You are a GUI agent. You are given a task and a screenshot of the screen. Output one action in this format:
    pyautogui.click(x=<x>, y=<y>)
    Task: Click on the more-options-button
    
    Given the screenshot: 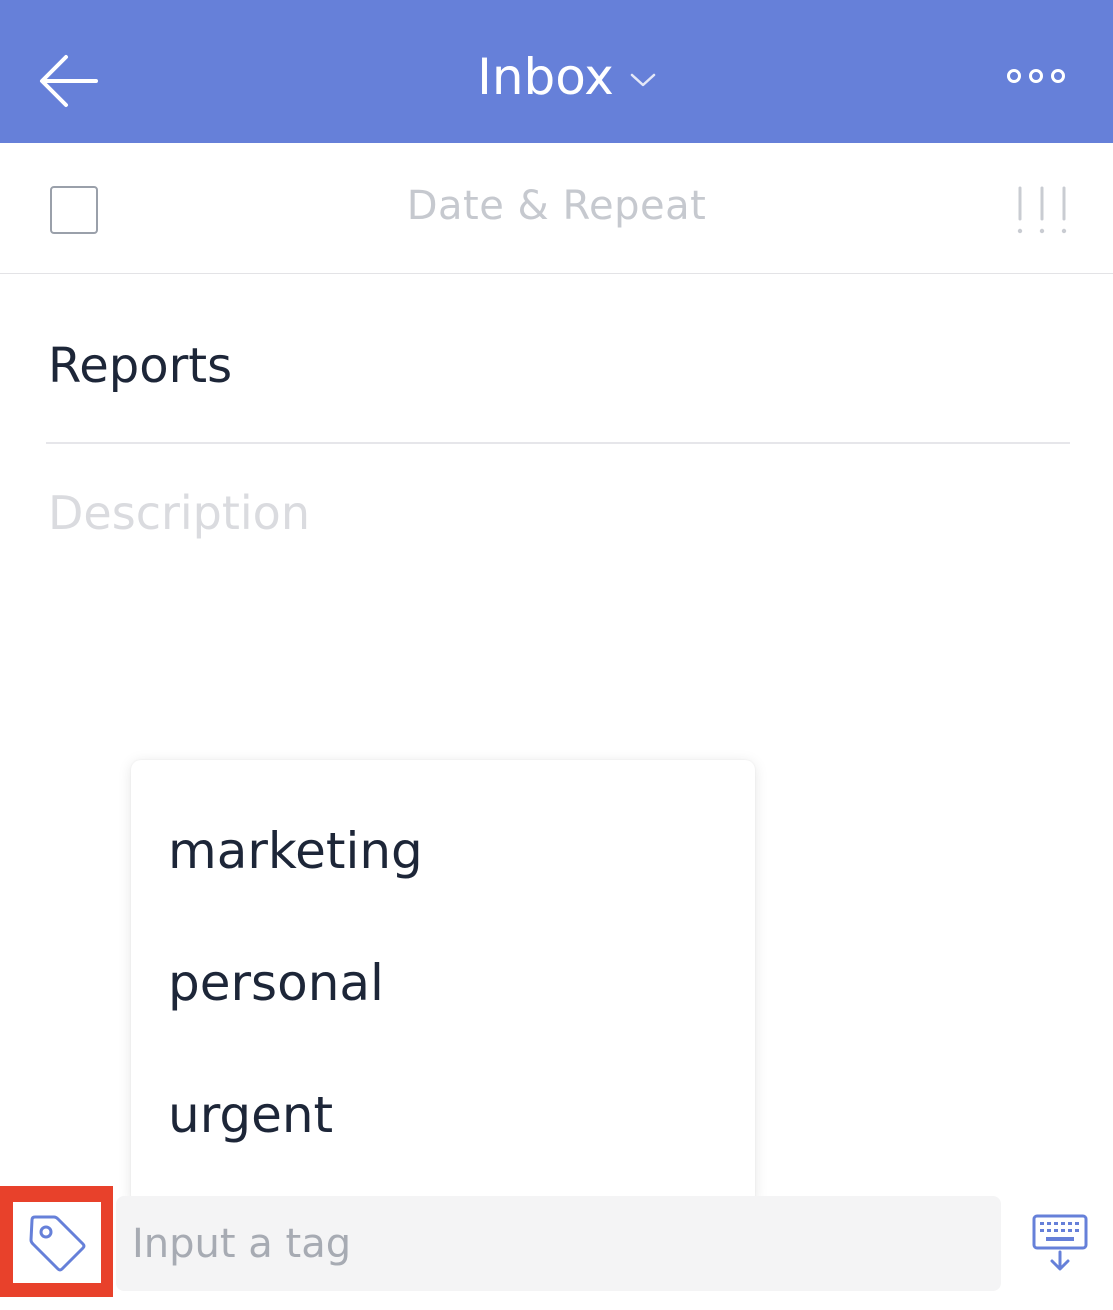 What is the action you would take?
    pyautogui.click(x=1036, y=76)
    